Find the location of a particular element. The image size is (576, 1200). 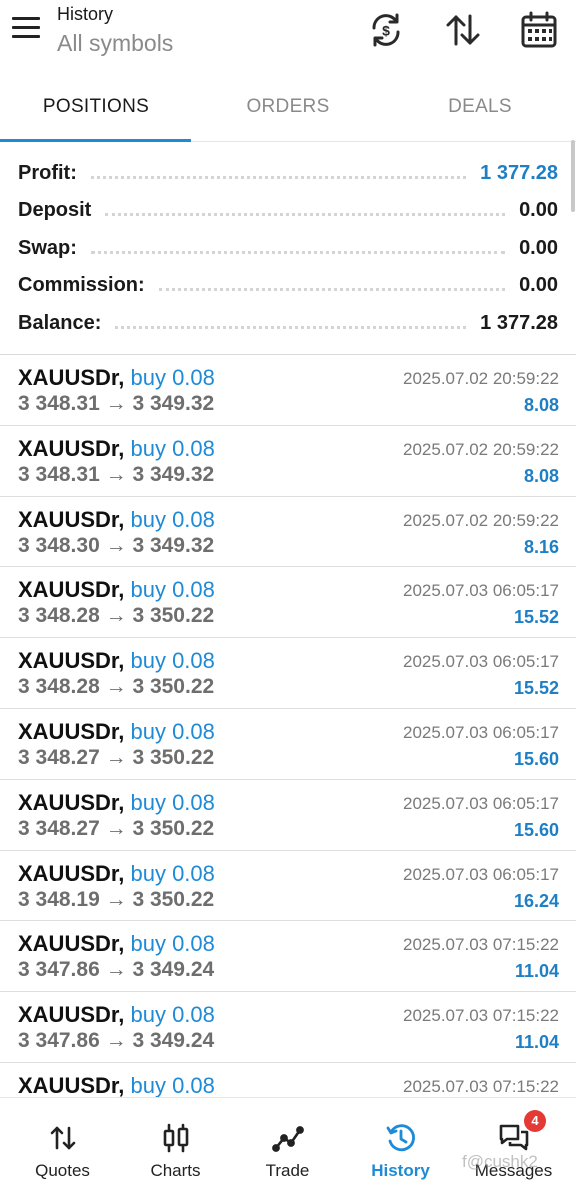

balance-label: Balance: is located at coordinates (60, 322).